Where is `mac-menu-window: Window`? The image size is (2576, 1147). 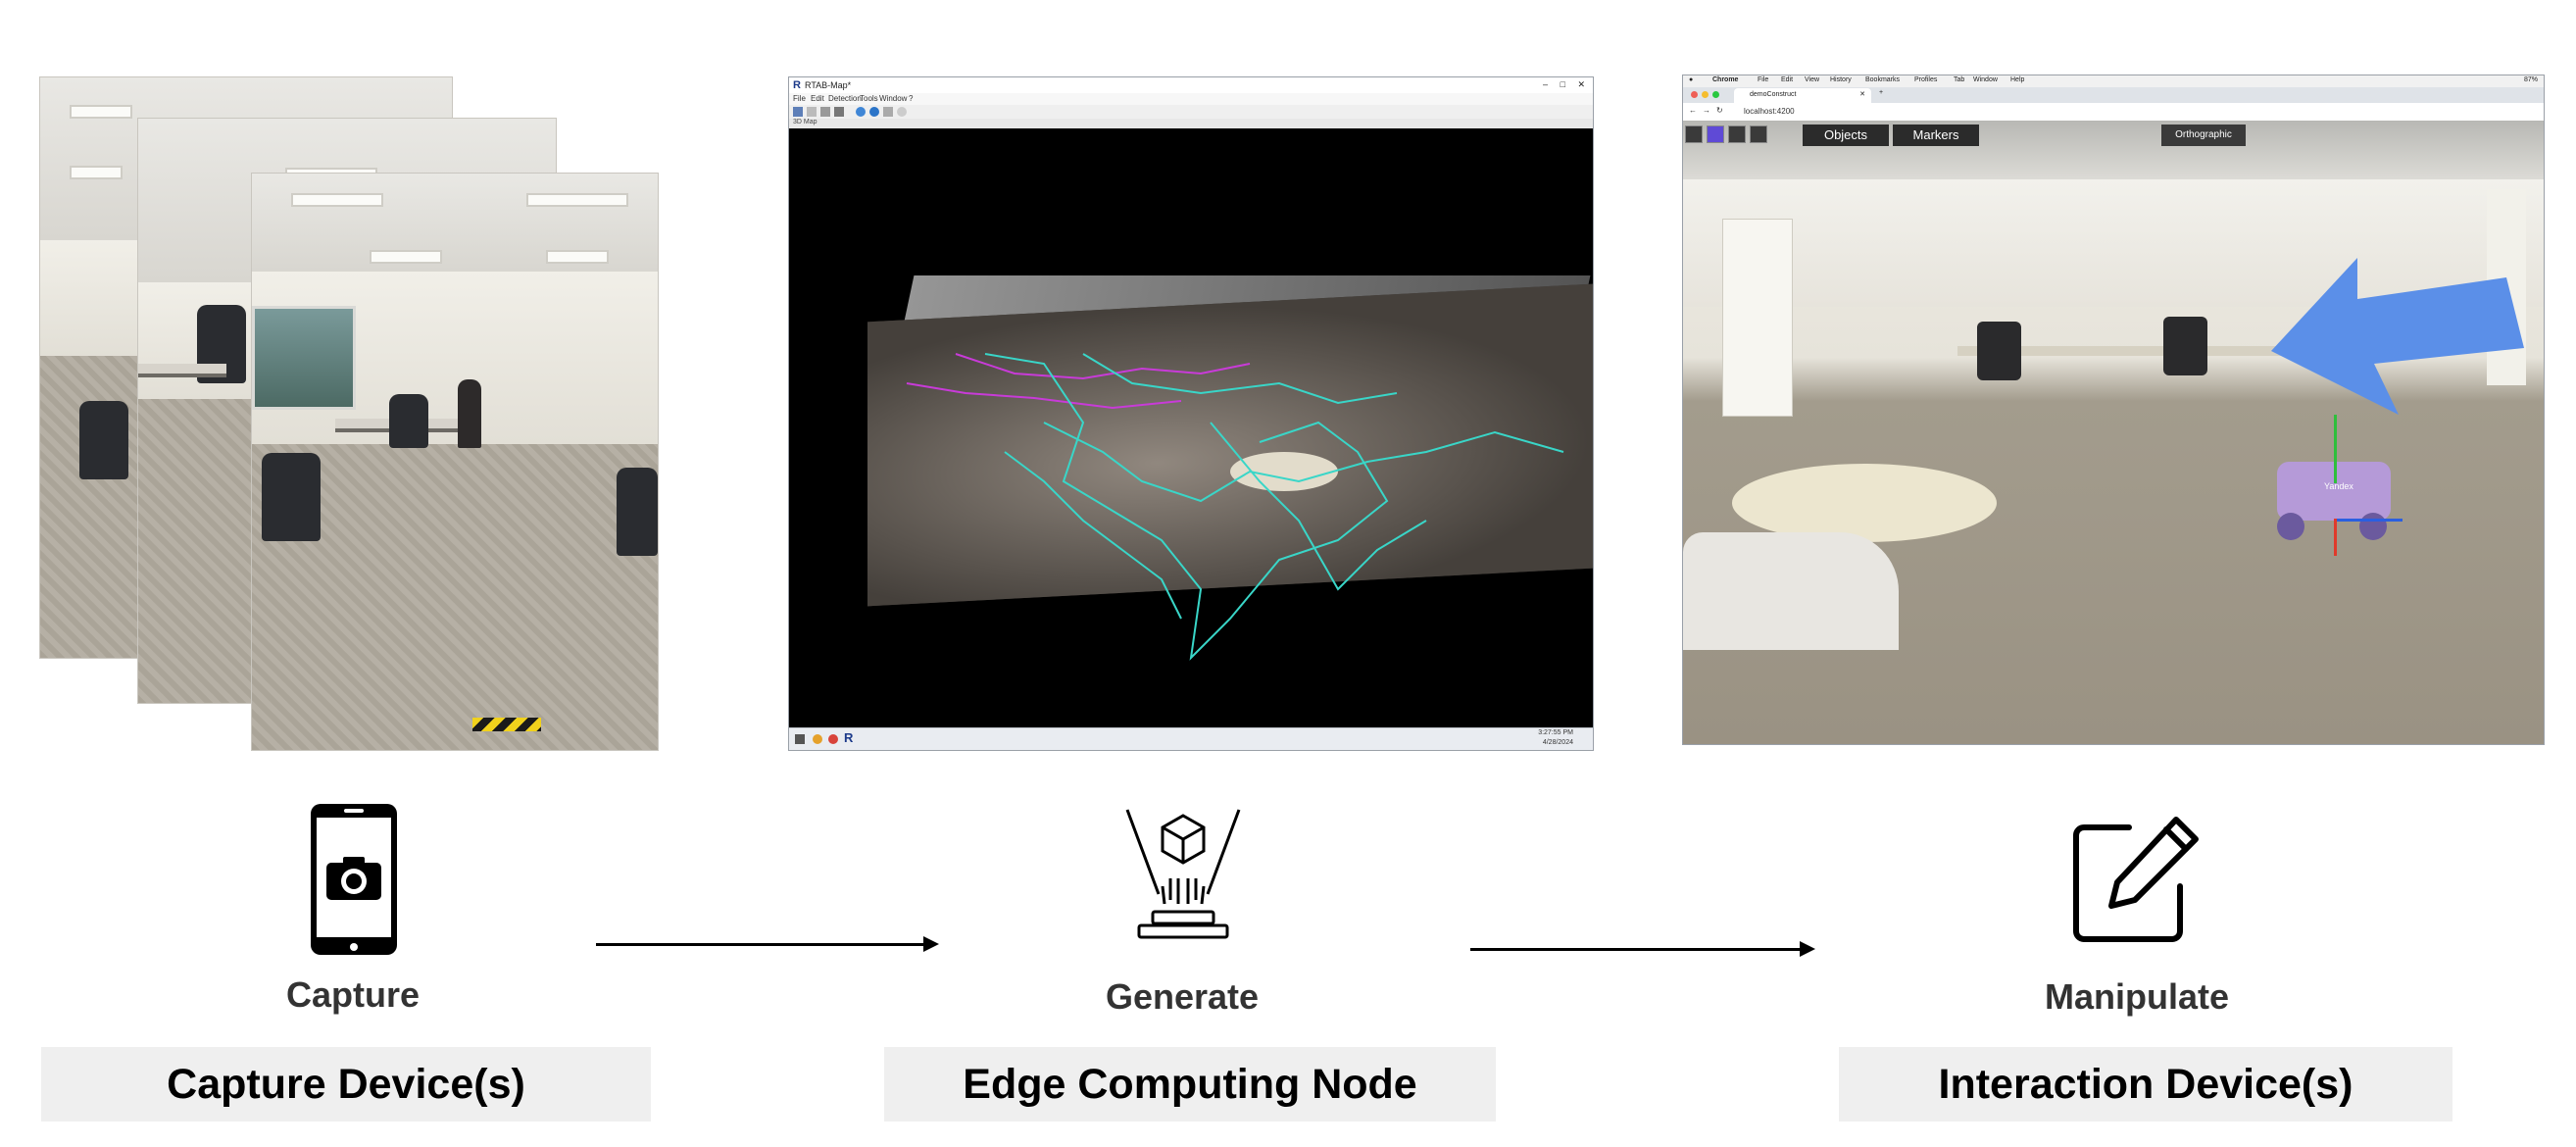 mac-menu-window: Window is located at coordinates (1985, 79).